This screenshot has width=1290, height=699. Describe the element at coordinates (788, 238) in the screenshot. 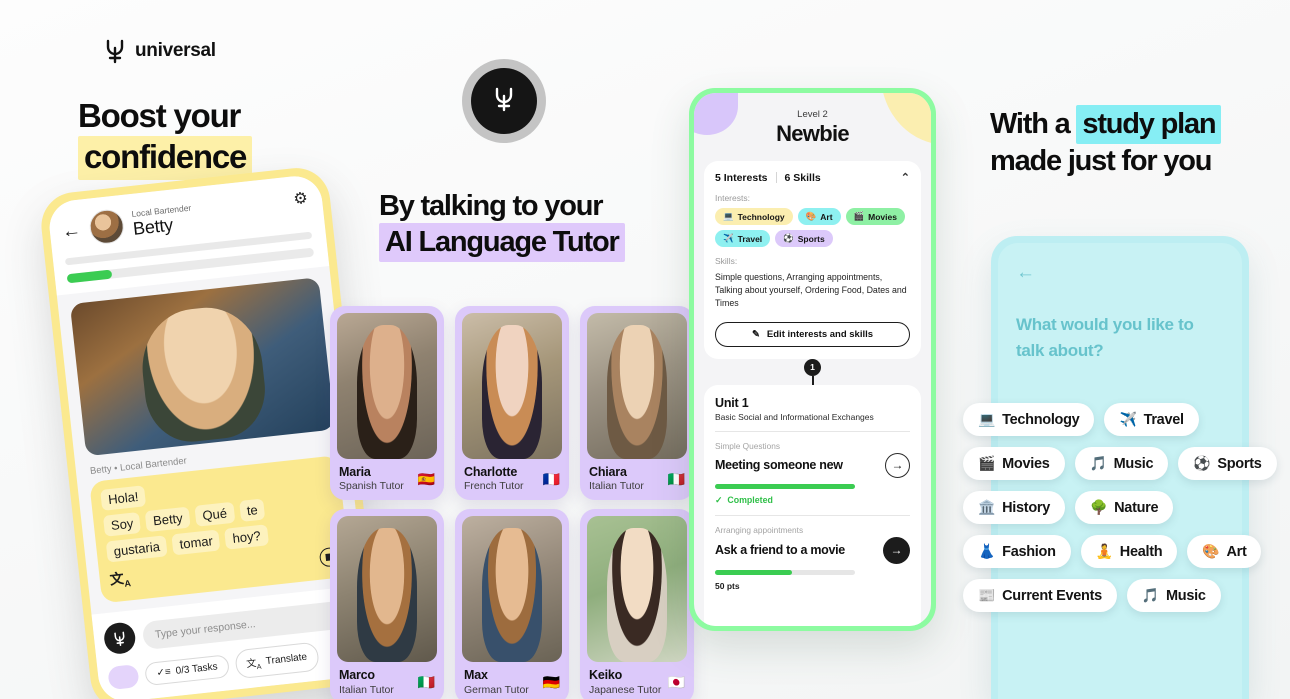

I see `interest-emoji-icon: ⚽` at that location.